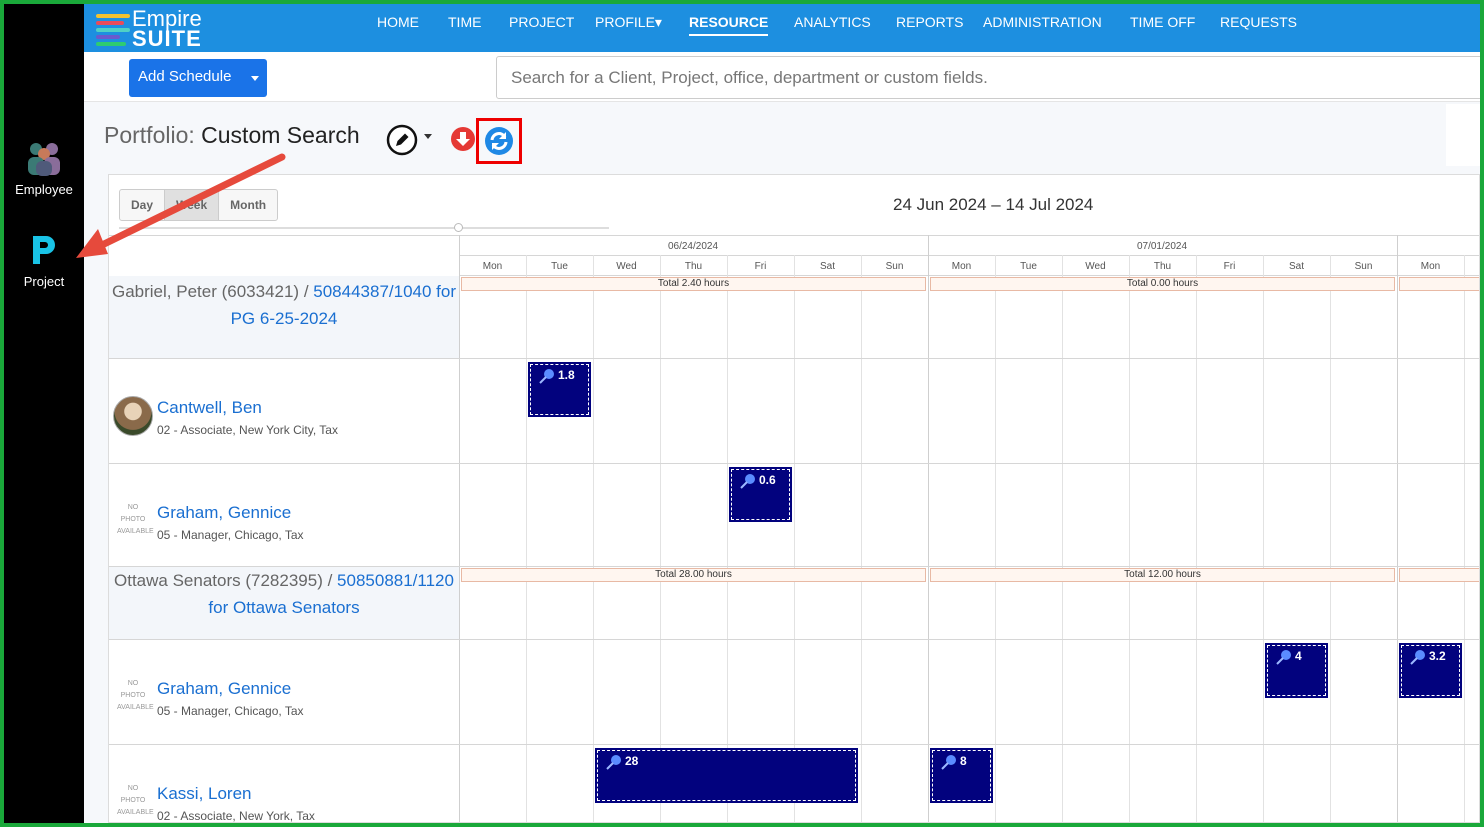  What do you see at coordinates (990, 77) in the screenshot?
I see `search-input` at bounding box center [990, 77].